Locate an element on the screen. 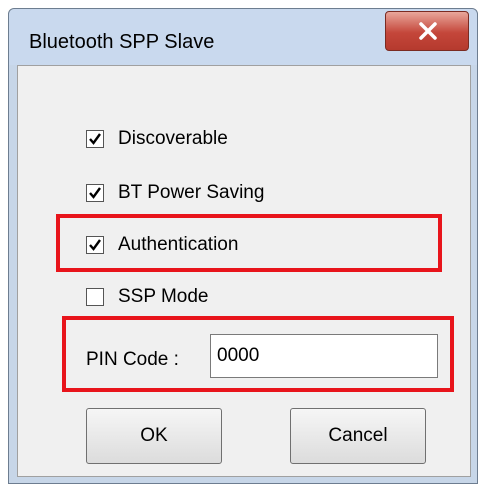  checkbox-authentication: Authentication is located at coordinates (162, 245).